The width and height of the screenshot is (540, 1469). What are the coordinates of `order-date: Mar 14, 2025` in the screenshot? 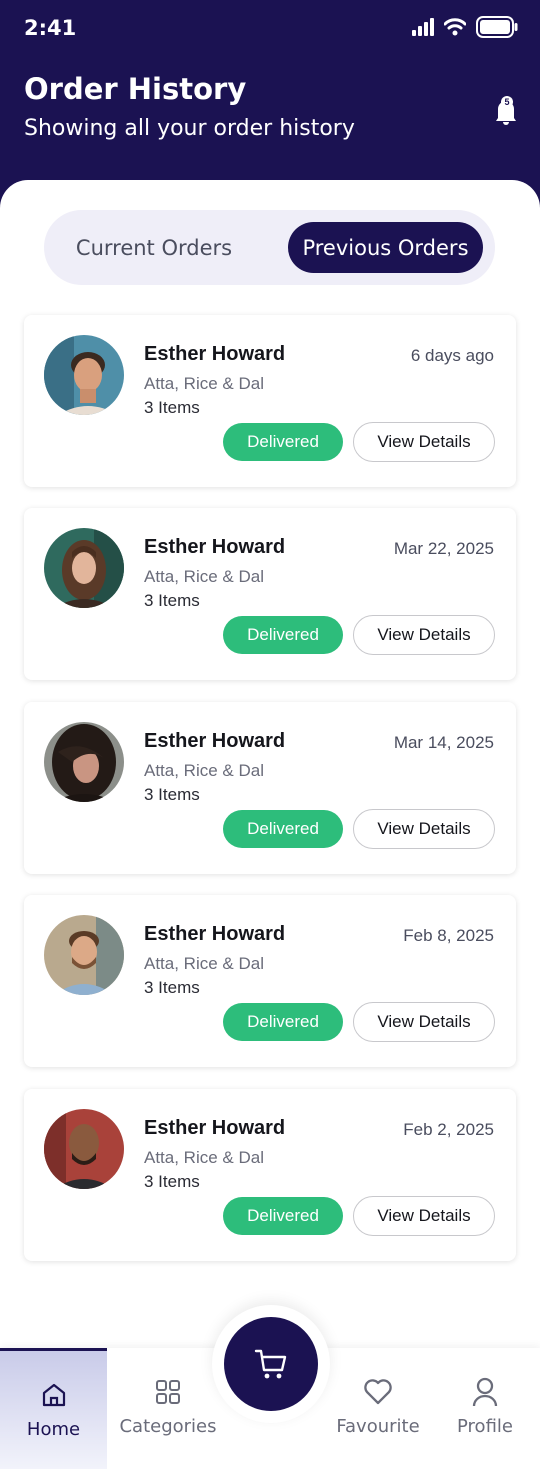 It's located at (443, 742).